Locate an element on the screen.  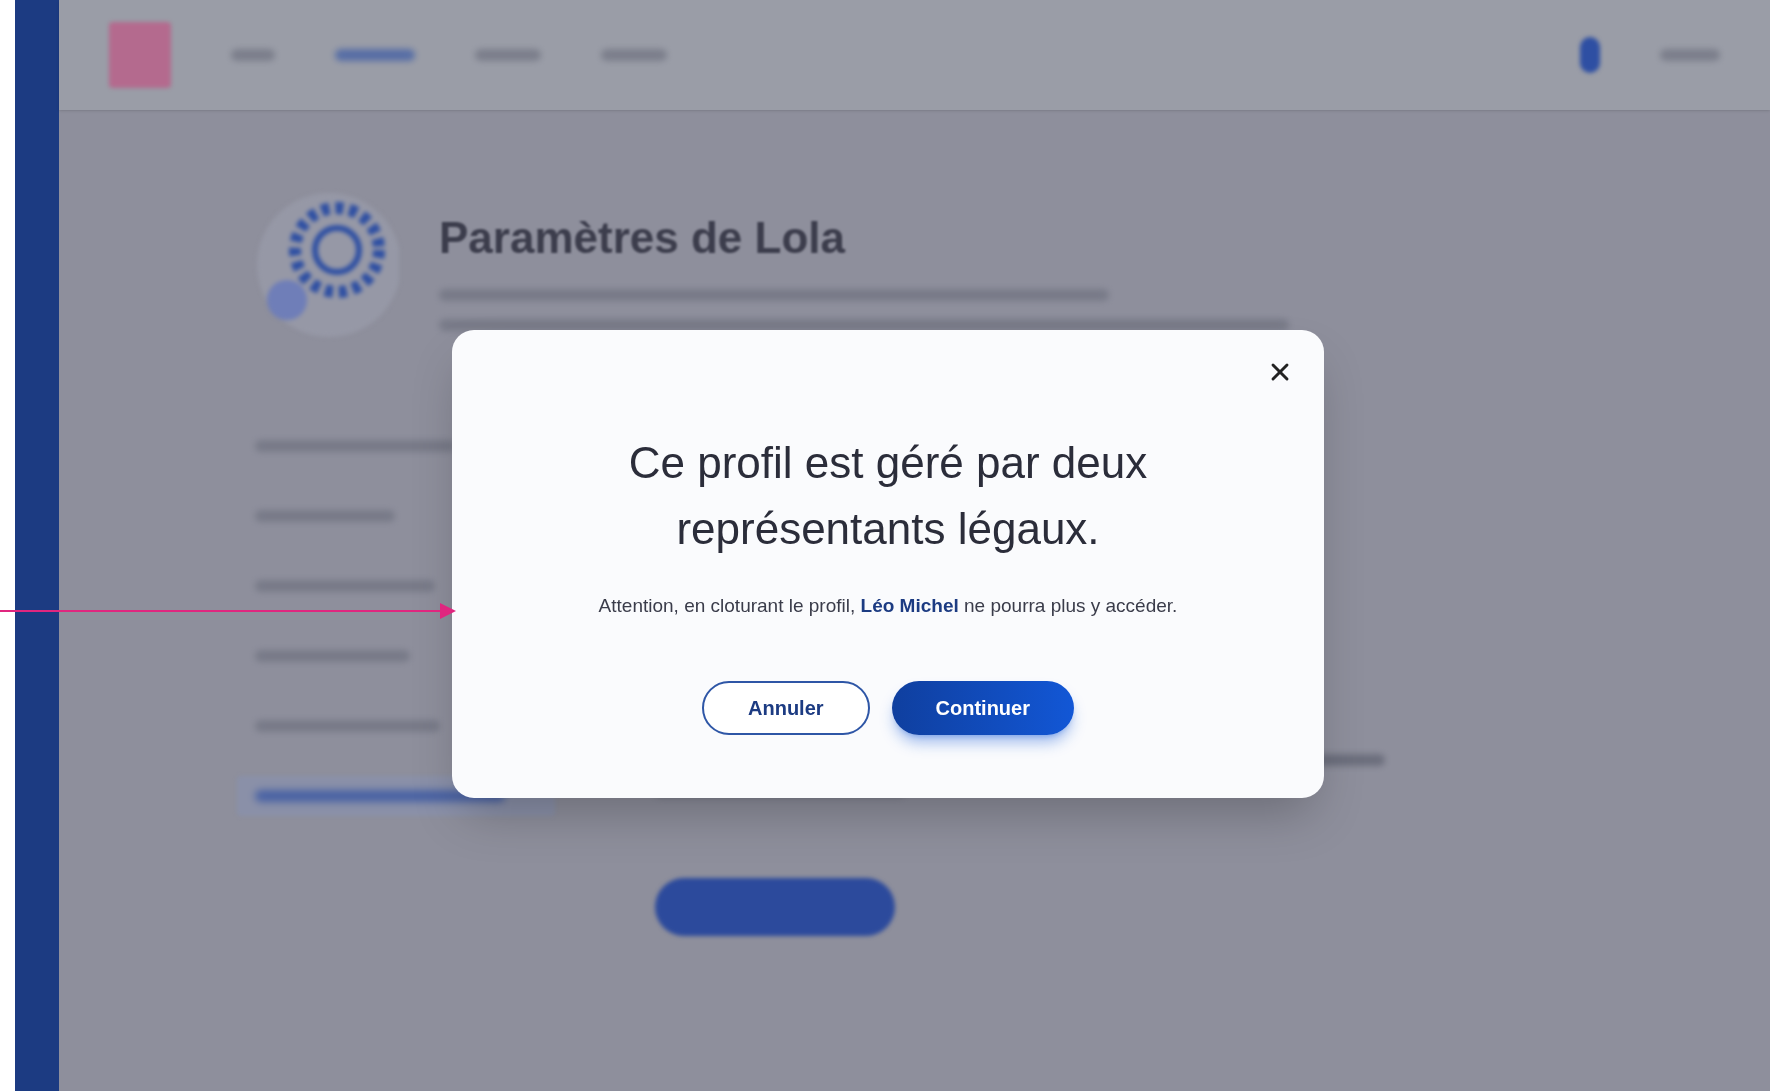
user-icon is located at coordinates (1590, 55).